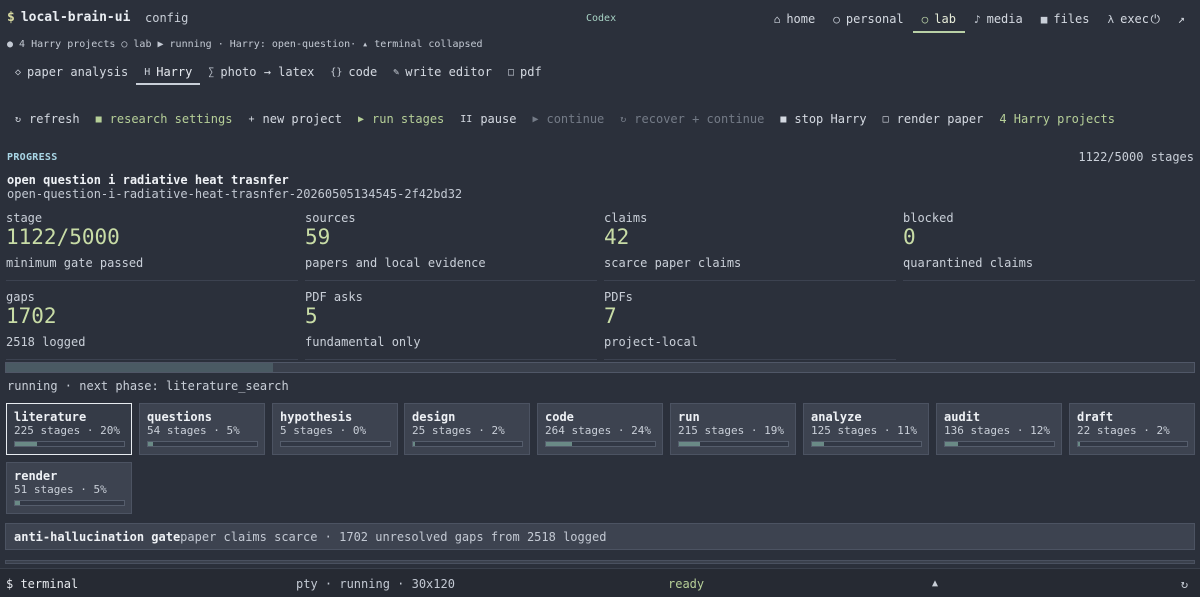  Describe the element at coordinates (699, 119) in the screenshot. I see `button-label: recover + continue` at that location.